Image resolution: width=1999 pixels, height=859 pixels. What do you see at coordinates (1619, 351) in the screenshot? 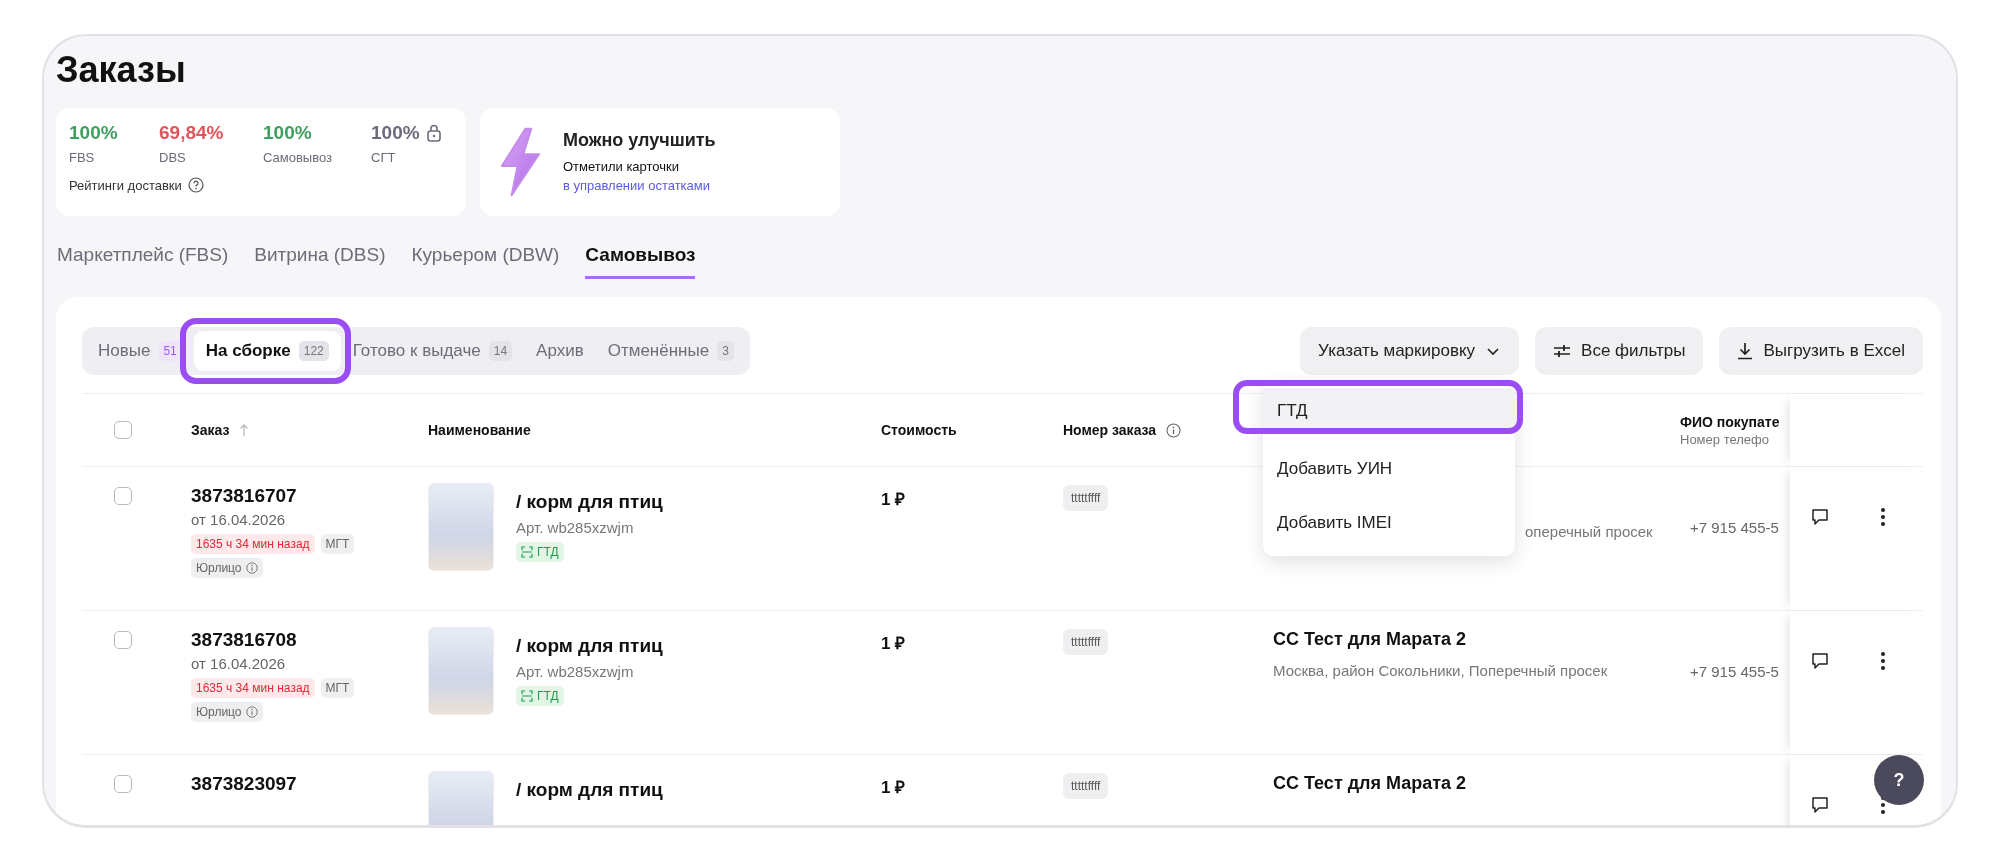
I see `filters-button: Все фильтры` at bounding box center [1619, 351].